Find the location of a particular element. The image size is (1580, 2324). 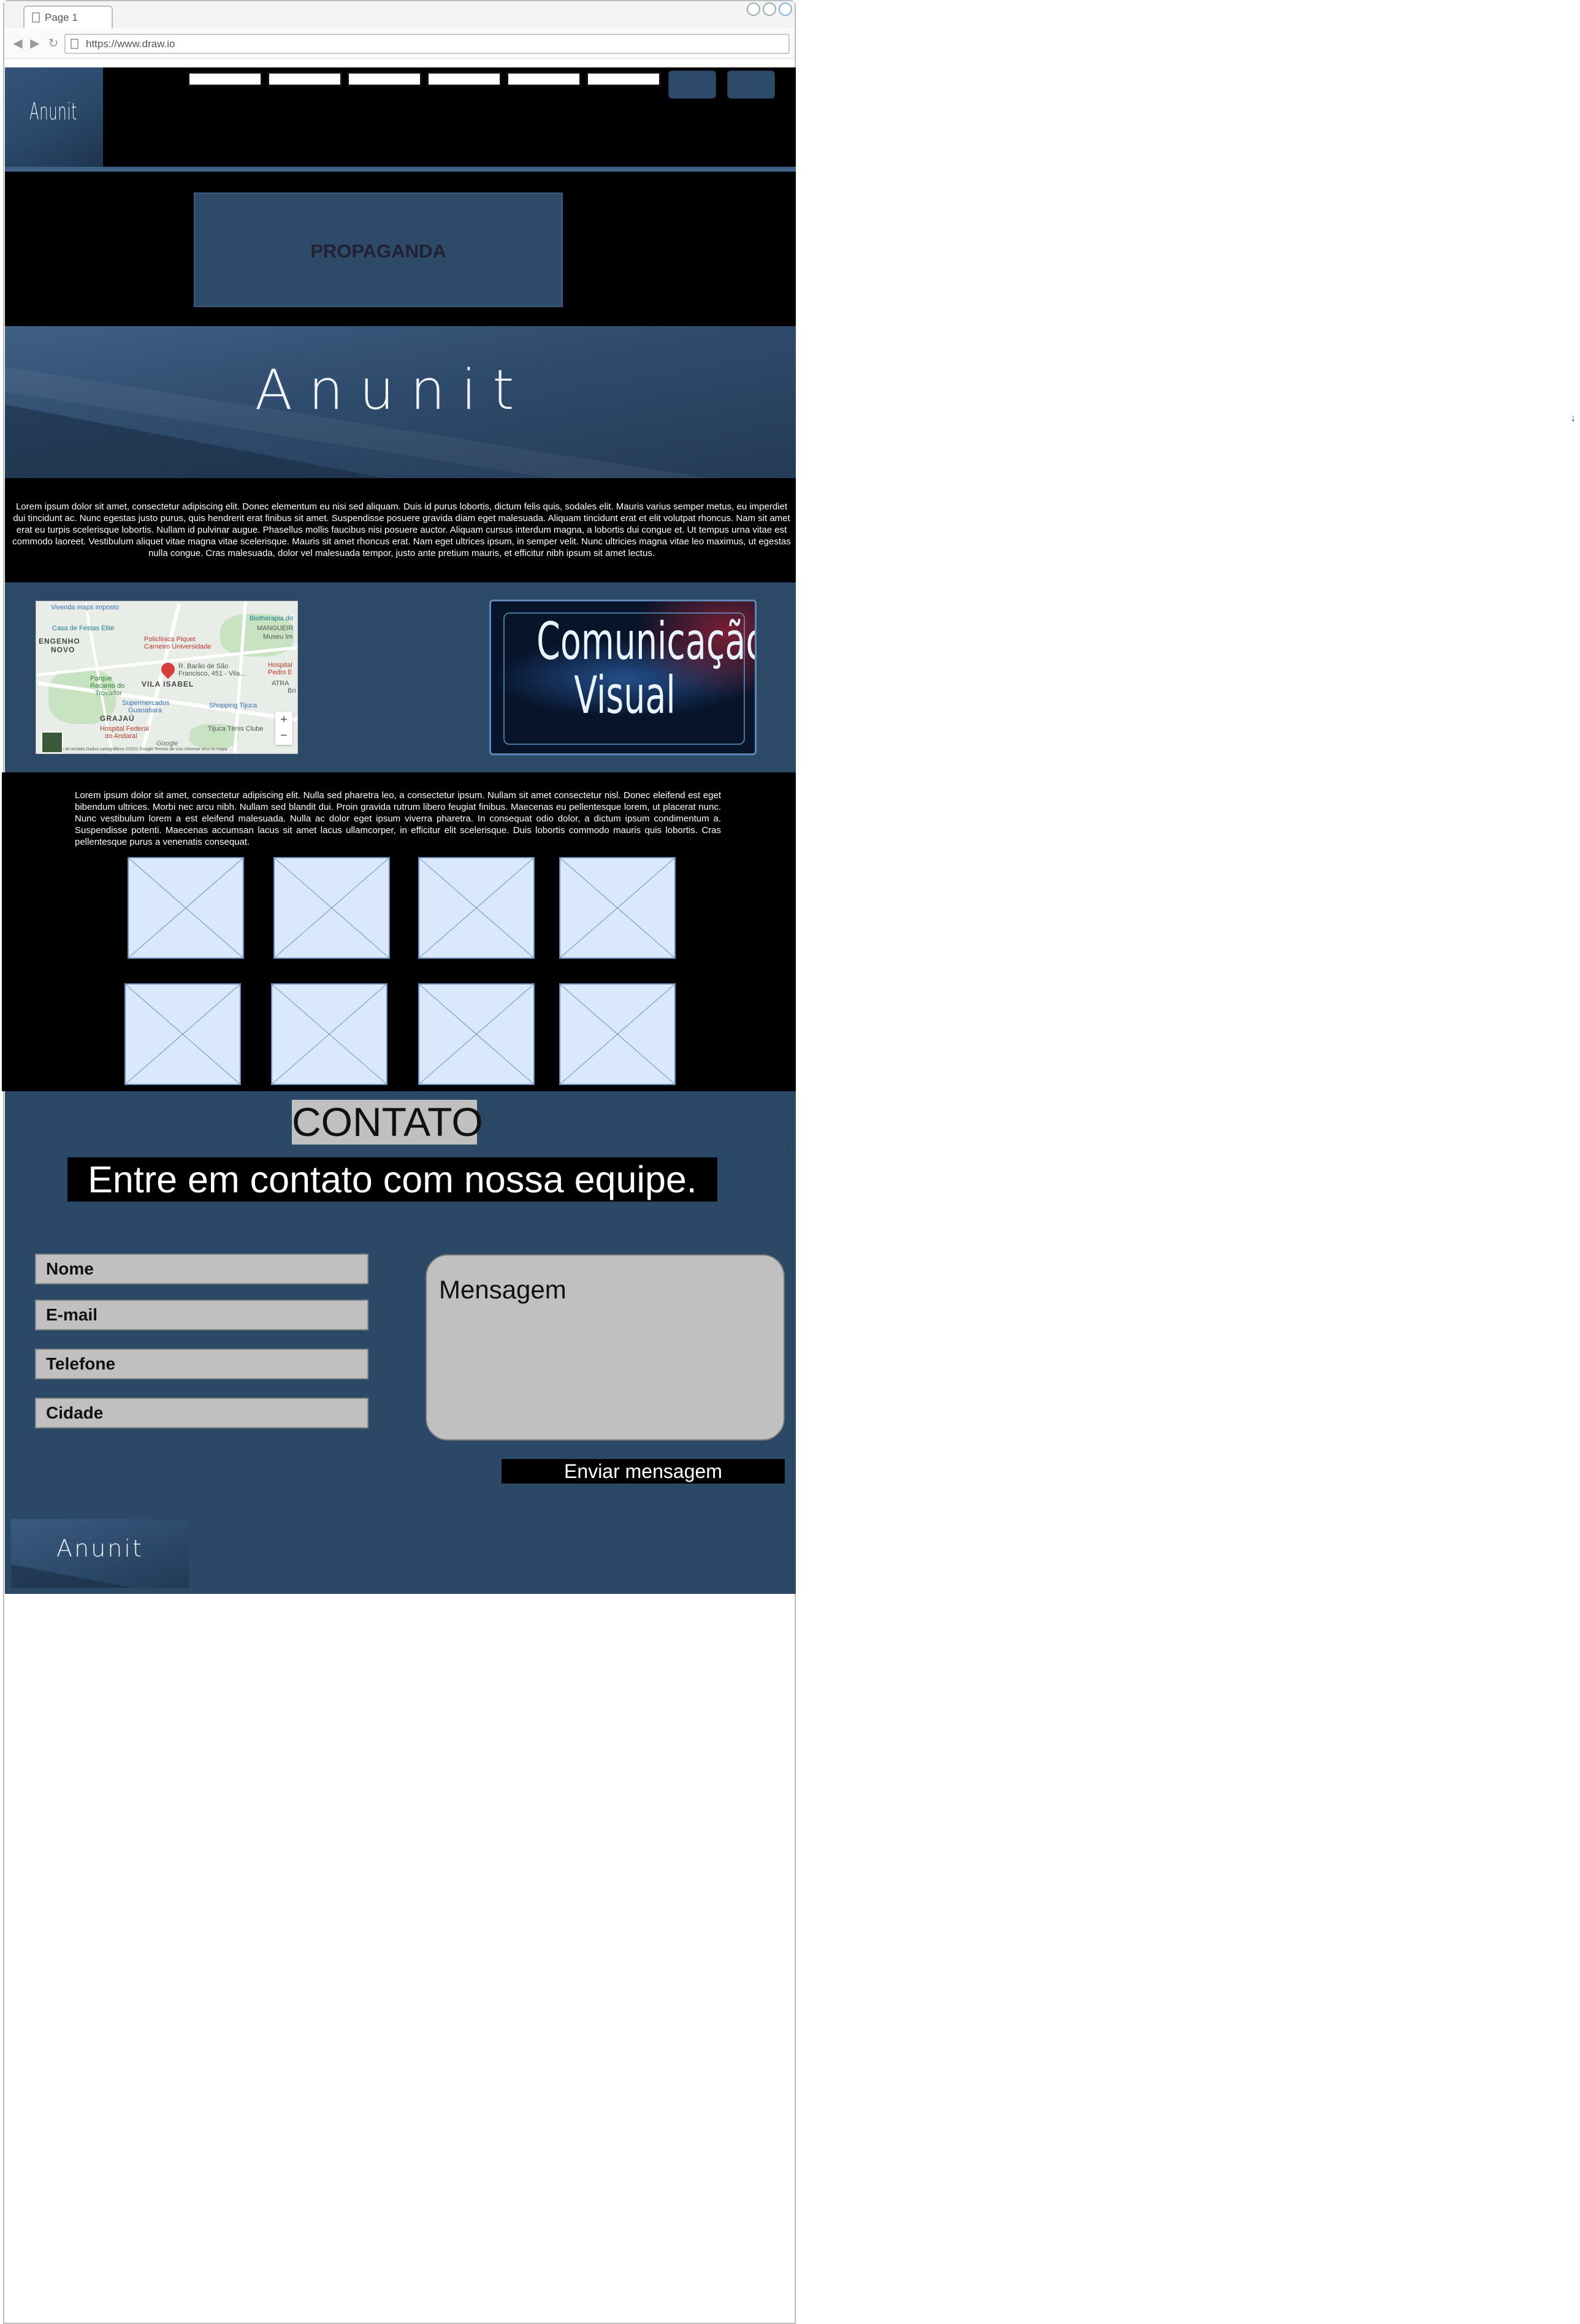

map-label: Vivenda maps imposto is located at coordinates (86, 607).